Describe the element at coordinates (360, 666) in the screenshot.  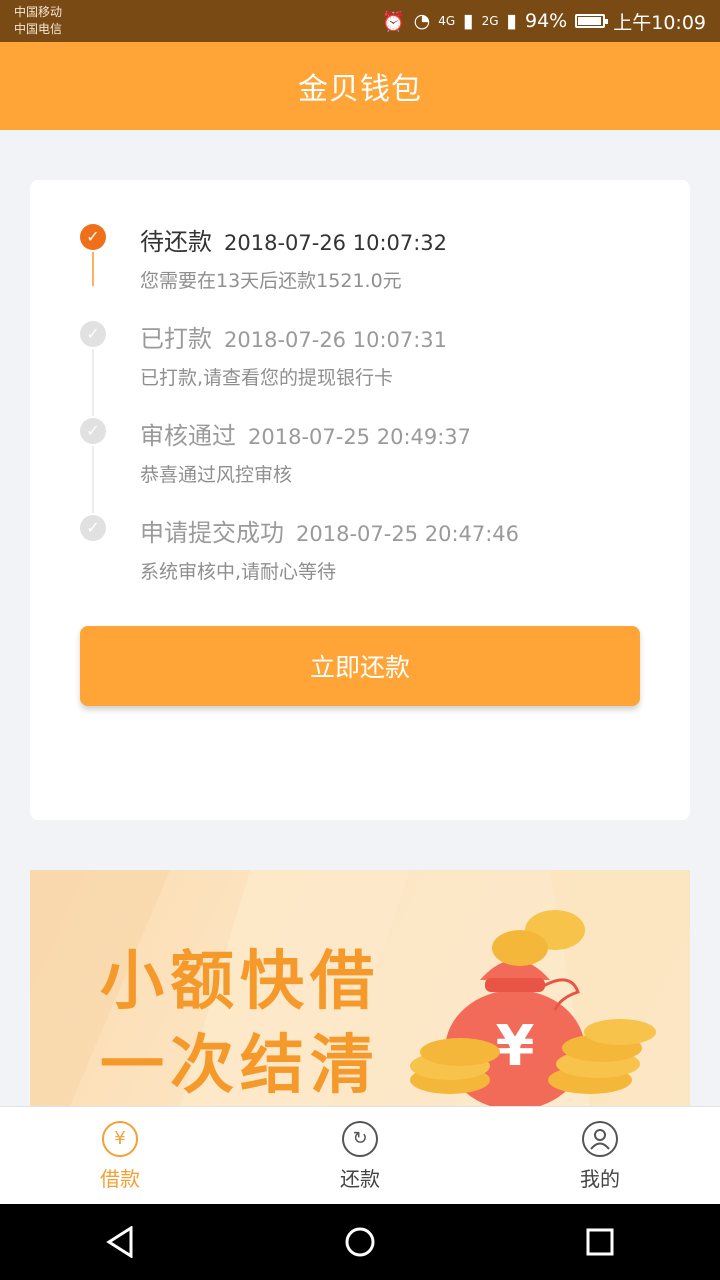
I see `repay-now-button: 立即还款` at that location.